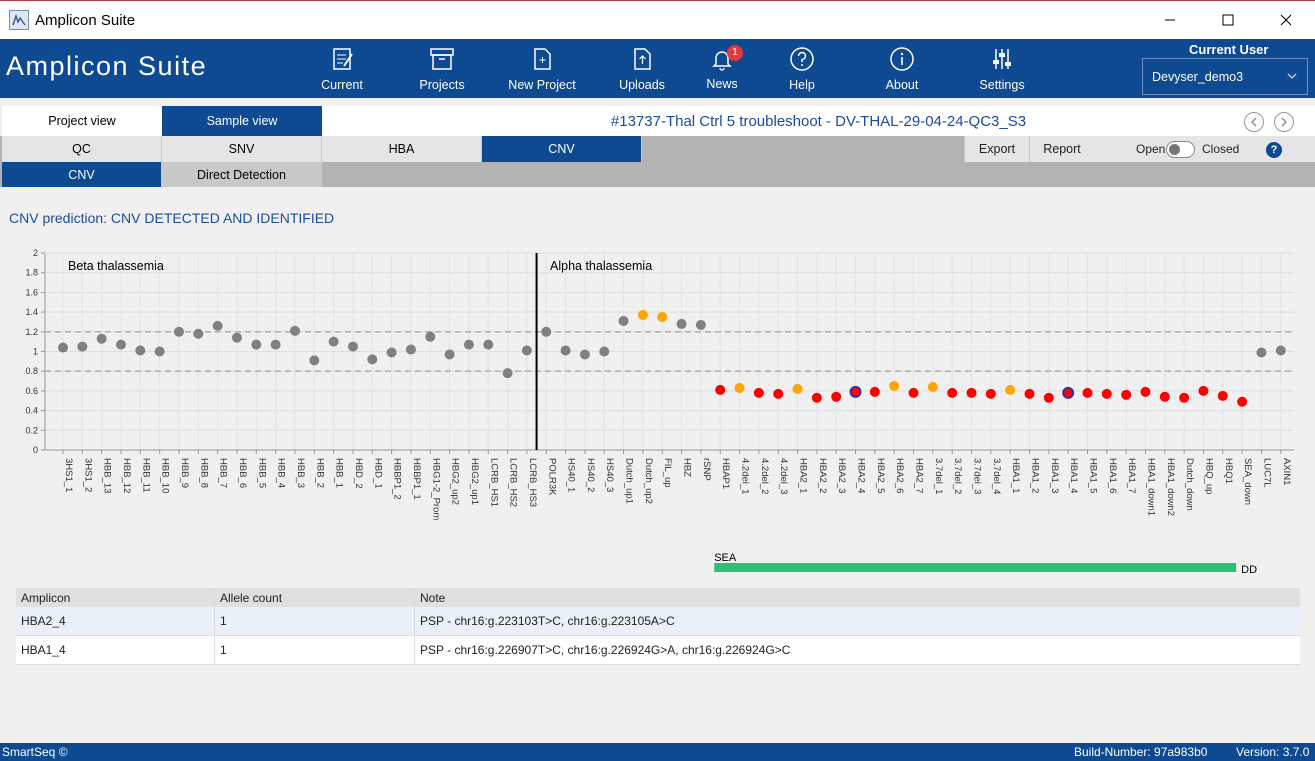 The height and width of the screenshot is (761, 1315). Describe the element at coordinates (261, 473) in the screenshot. I see `x-tick-label: HBB_5` at that location.